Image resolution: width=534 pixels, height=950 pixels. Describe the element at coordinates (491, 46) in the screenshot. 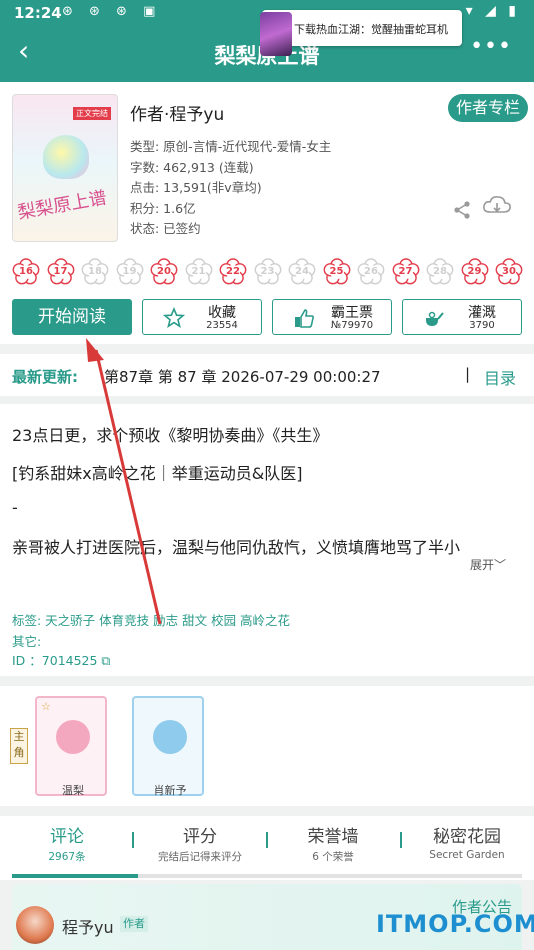

I see `more-menu-icon: •••` at that location.